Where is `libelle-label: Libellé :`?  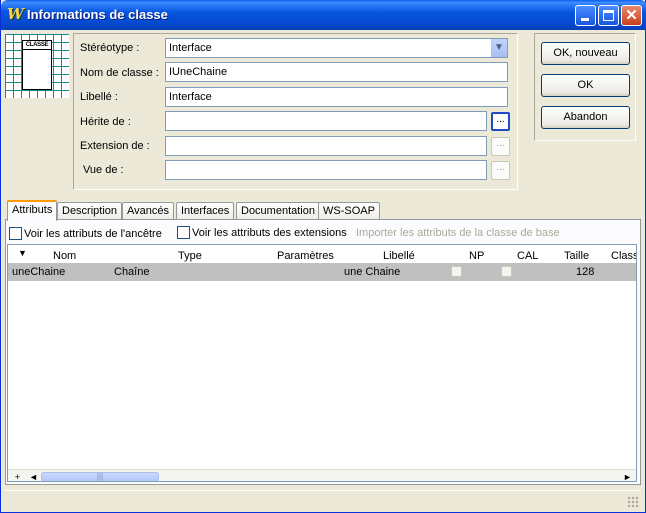 libelle-label: Libellé : is located at coordinates (99, 97).